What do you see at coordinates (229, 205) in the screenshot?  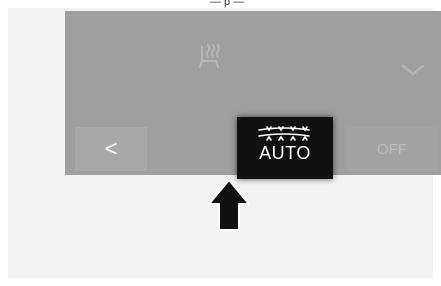 I see `up-arrow-pointer-icon` at bounding box center [229, 205].